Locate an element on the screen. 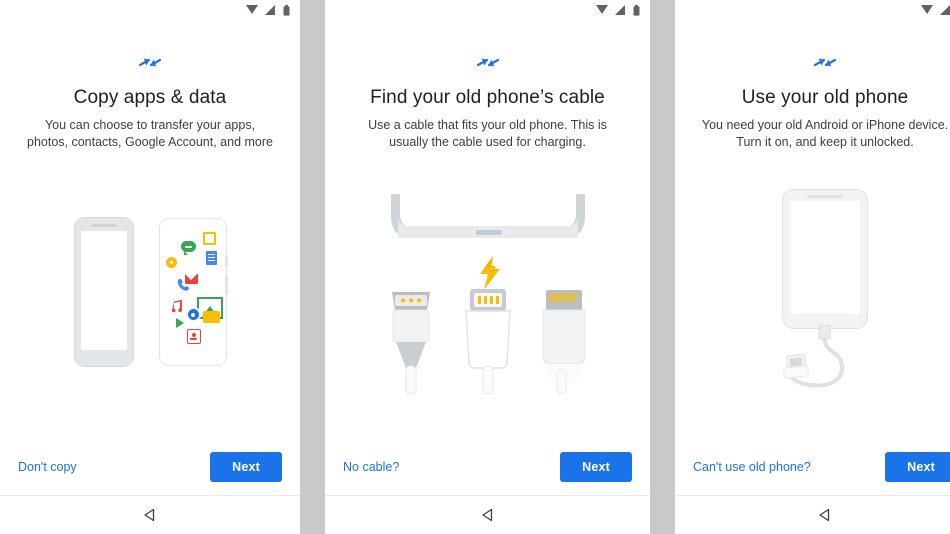  chat-bubble-icon is located at coordinates (188, 248).